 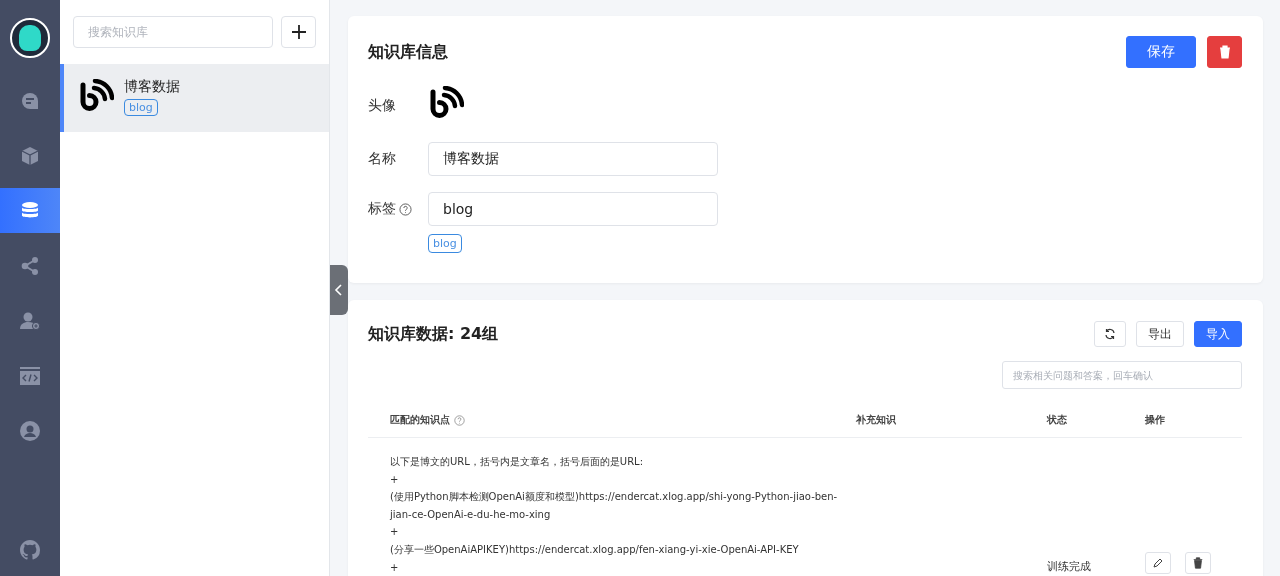 What do you see at coordinates (30, 210) in the screenshot?
I see `nav-item` at bounding box center [30, 210].